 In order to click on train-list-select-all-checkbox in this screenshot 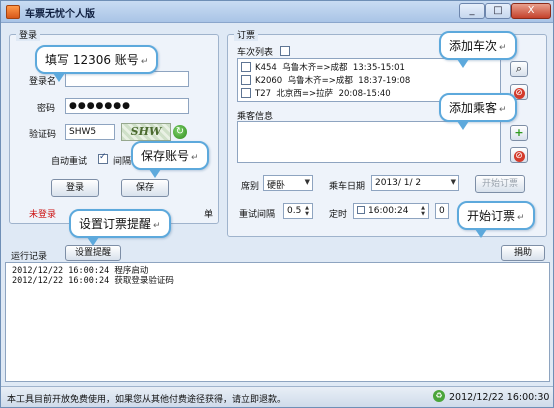, I will do `click(285, 51)`.